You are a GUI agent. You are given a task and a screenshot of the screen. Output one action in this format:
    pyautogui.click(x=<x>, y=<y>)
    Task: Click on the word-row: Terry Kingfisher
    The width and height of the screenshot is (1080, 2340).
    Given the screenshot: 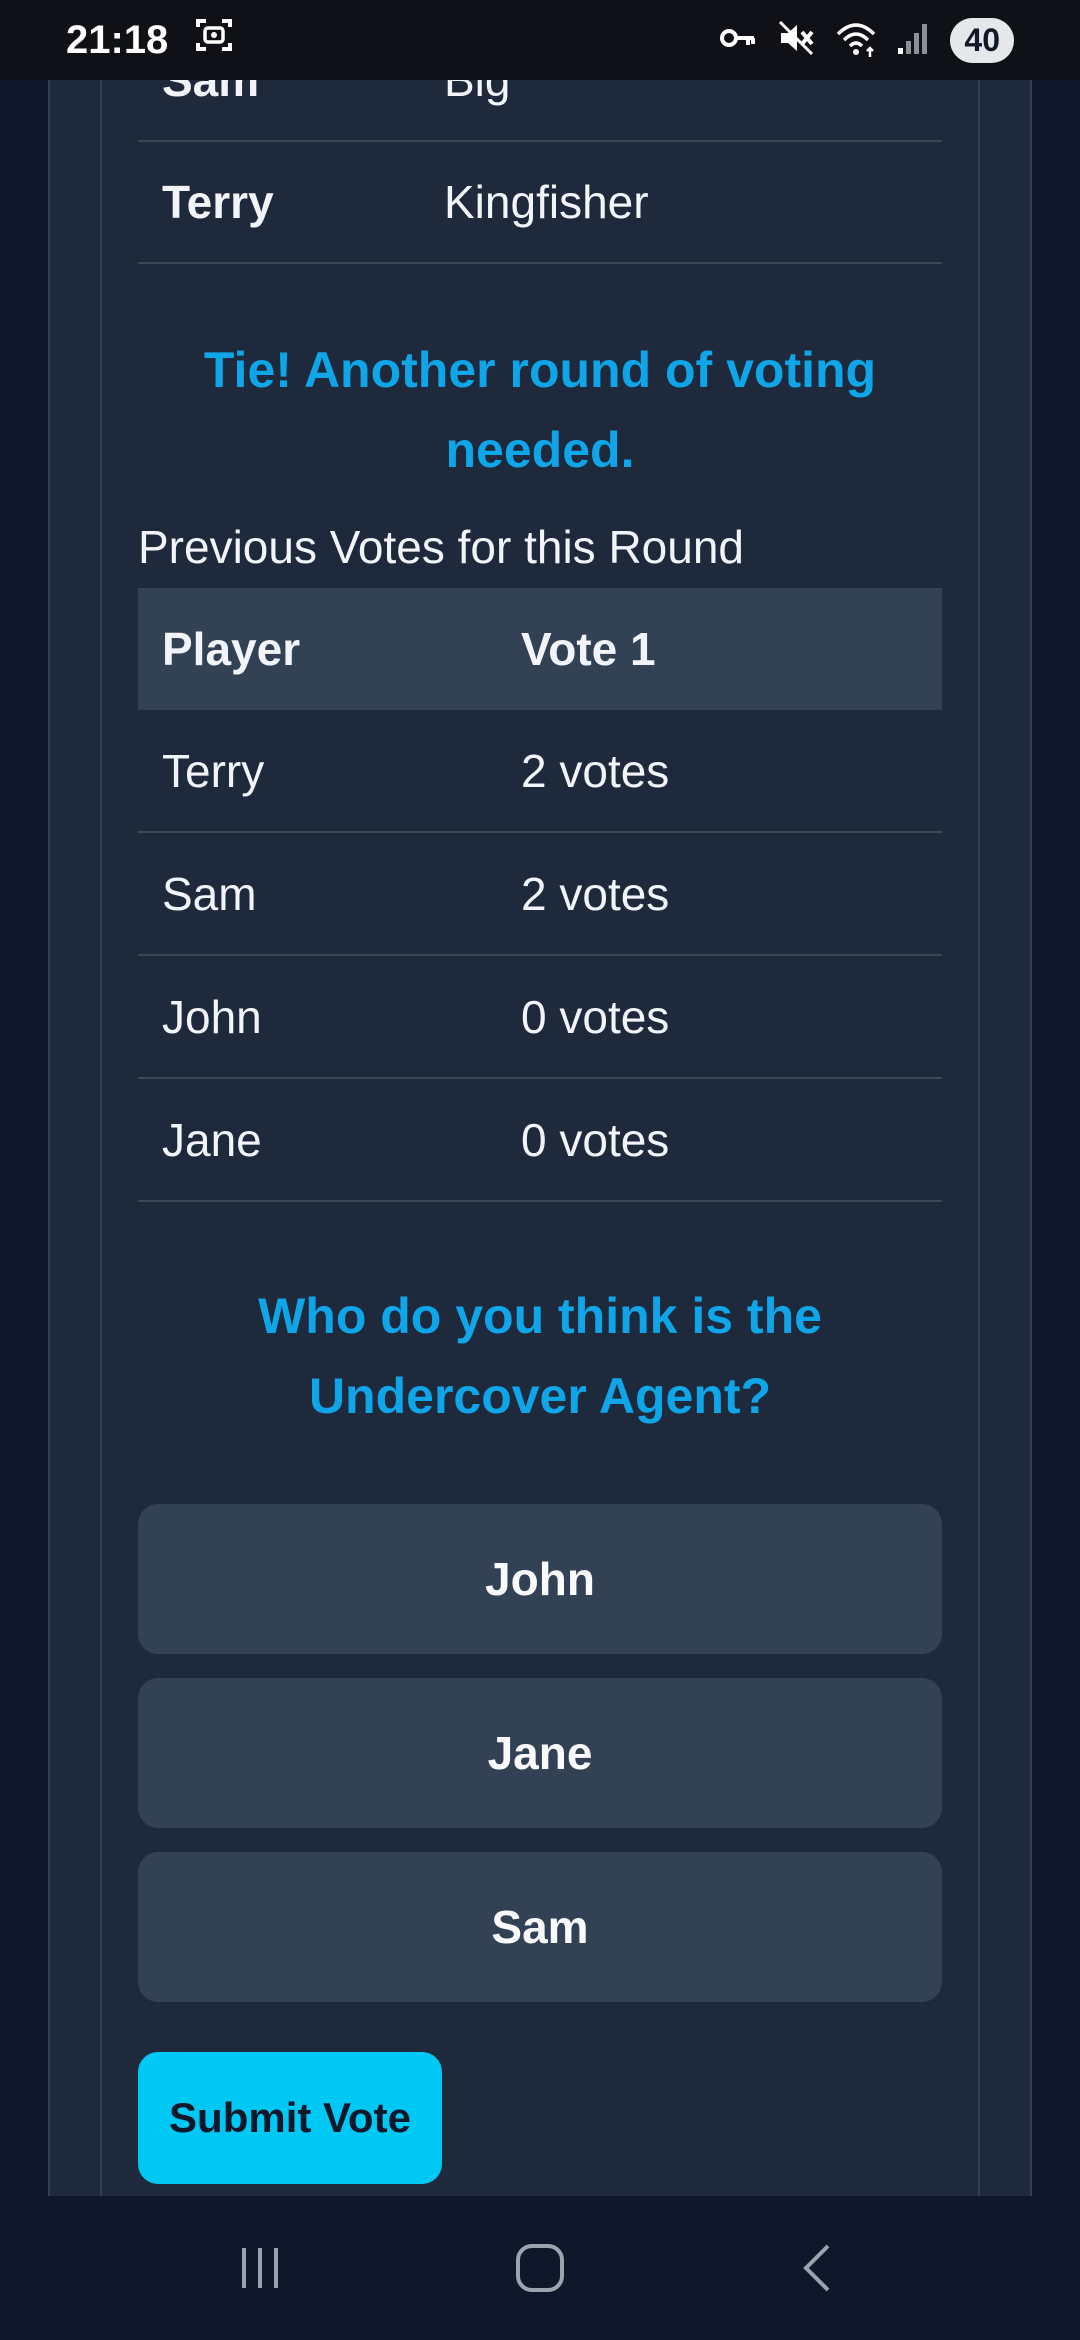 What is the action you would take?
    pyautogui.click(x=540, y=203)
    